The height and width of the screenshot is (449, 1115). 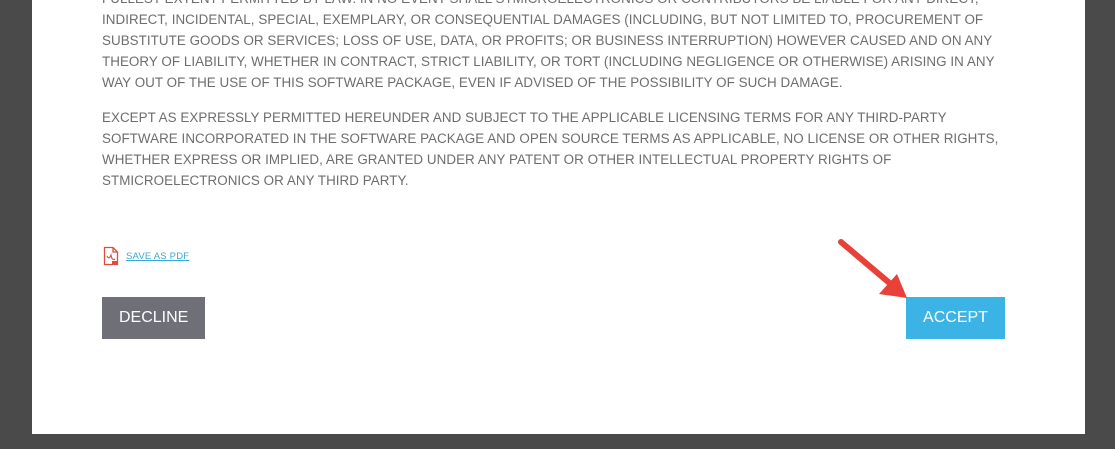 I want to click on red-arrow-icon, so click(x=872, y=268).